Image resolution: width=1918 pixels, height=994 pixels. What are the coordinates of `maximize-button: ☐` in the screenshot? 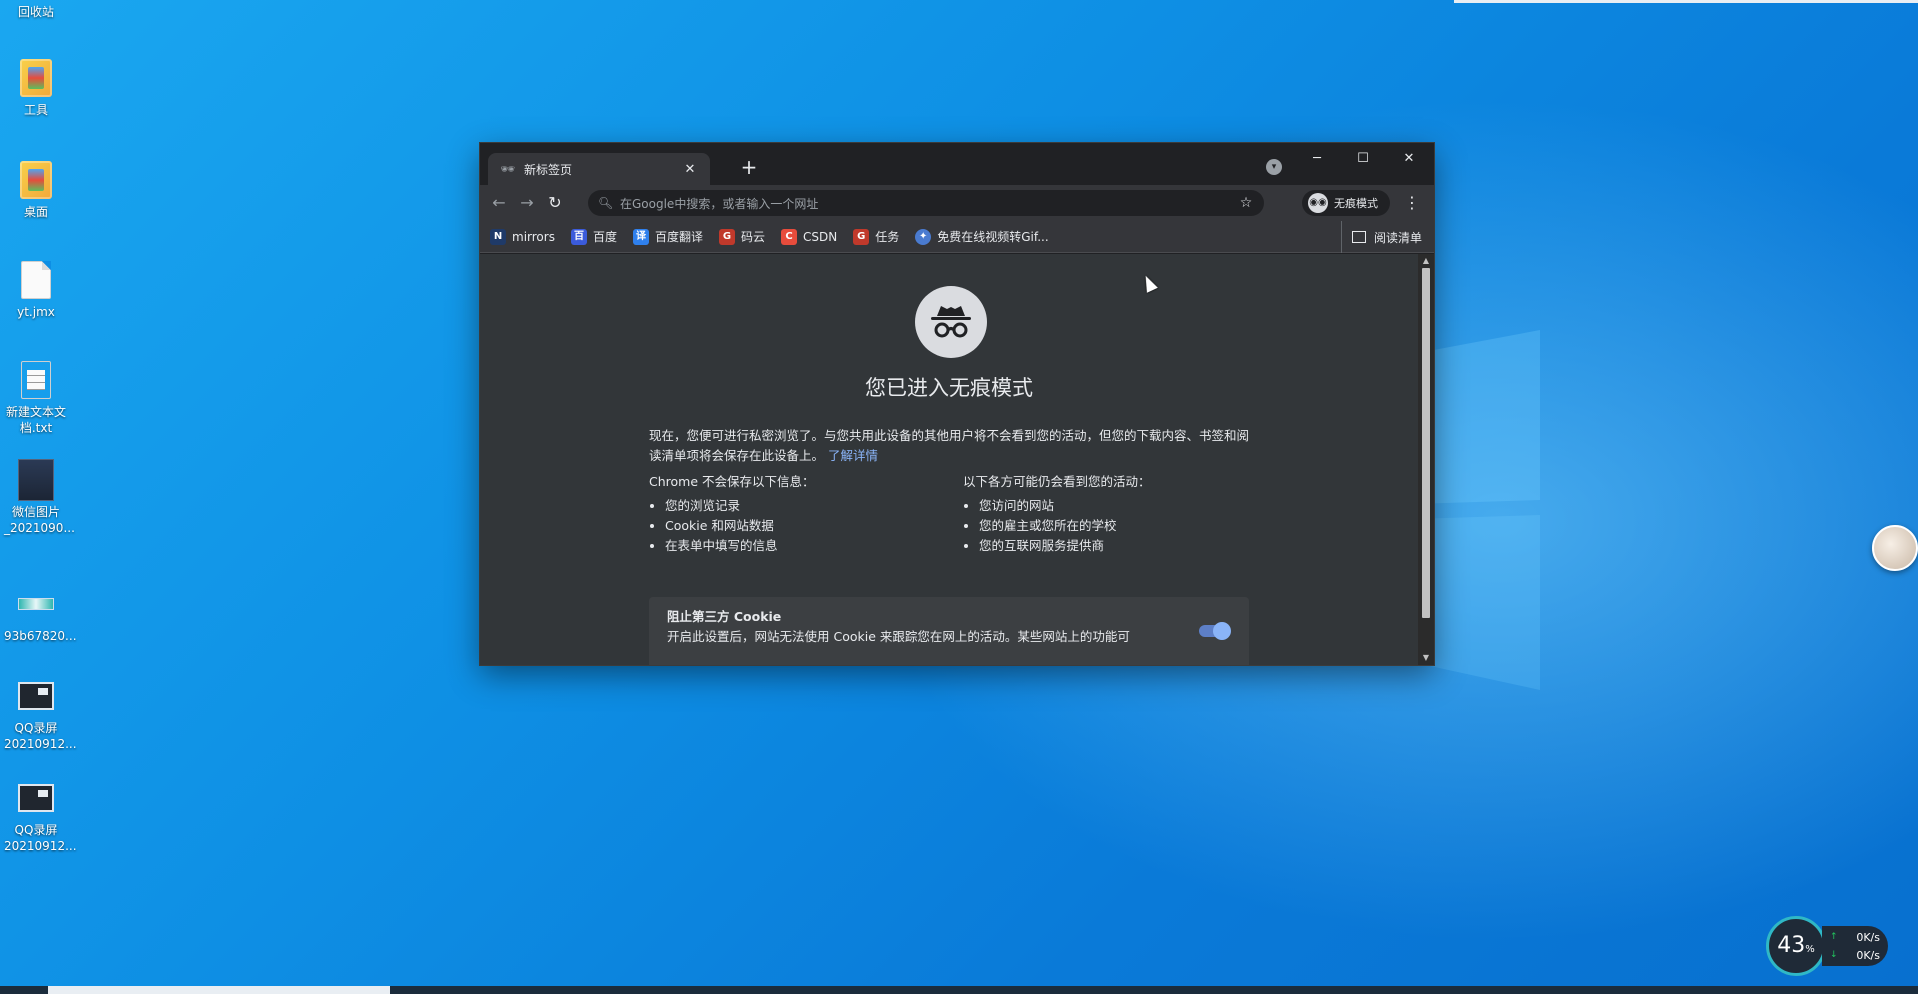 It's located at (1363, 159).